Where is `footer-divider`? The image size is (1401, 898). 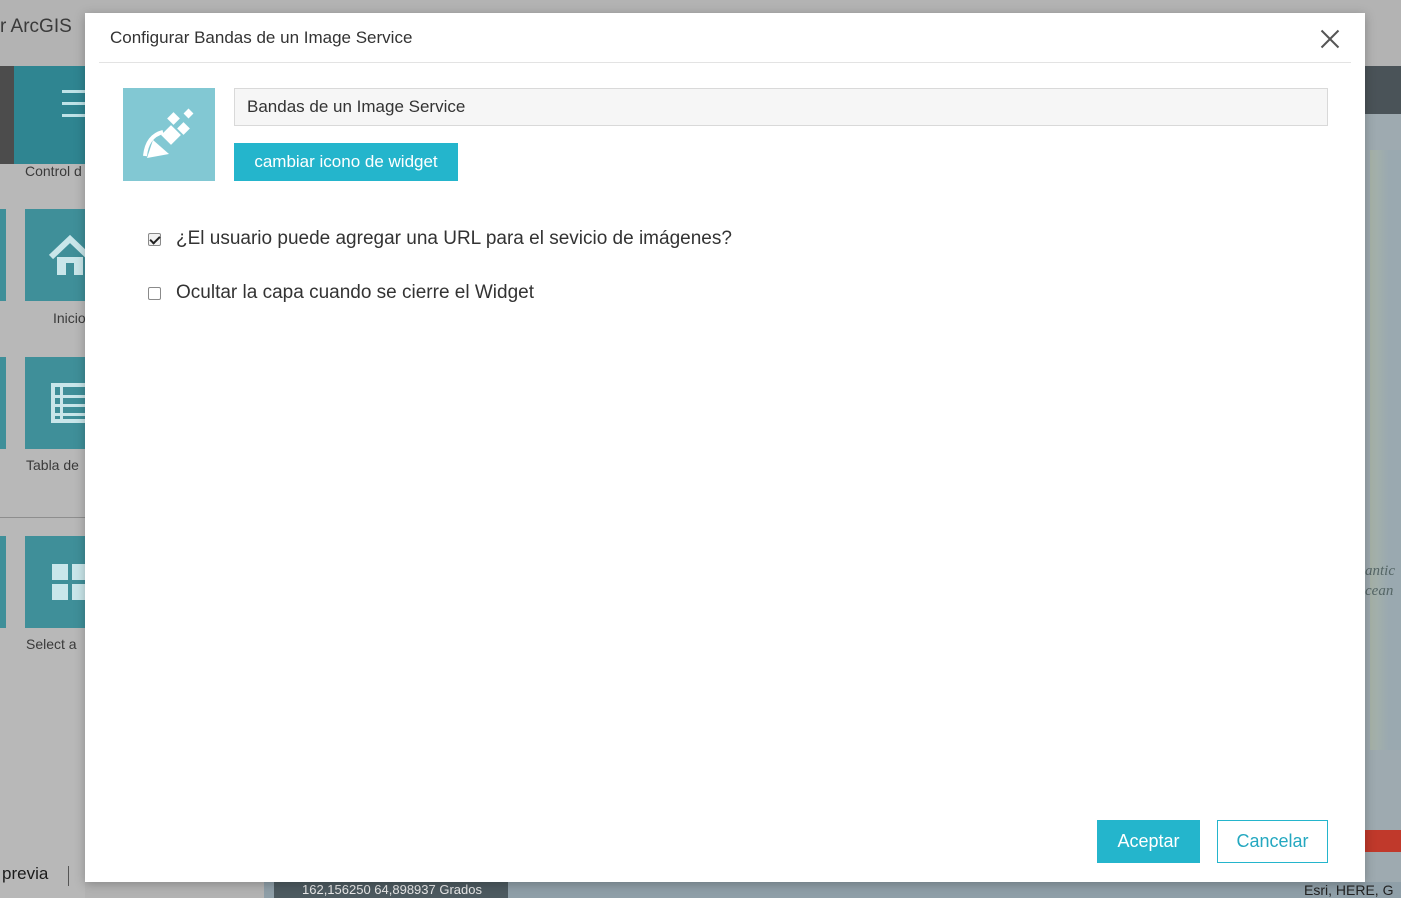 footer-divider is located at coordinates (68, 876).